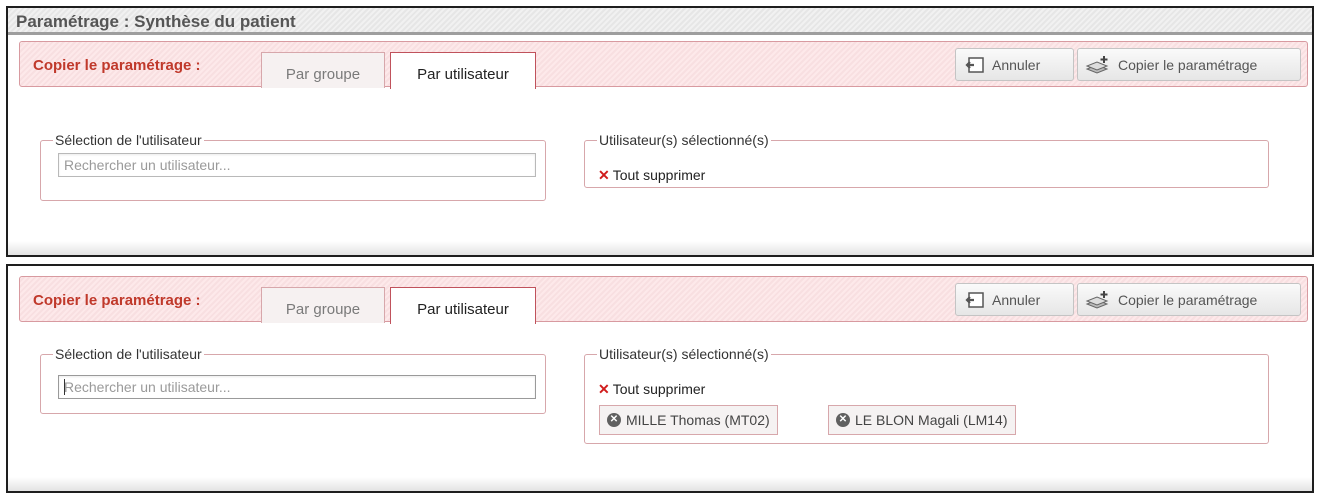 The height and width of the screenshot is (497, 1320). Describe the element at coordinates (931, 420) in the screenshot. I see `chip-label: LE BLON Magali (LM14)` at that location.